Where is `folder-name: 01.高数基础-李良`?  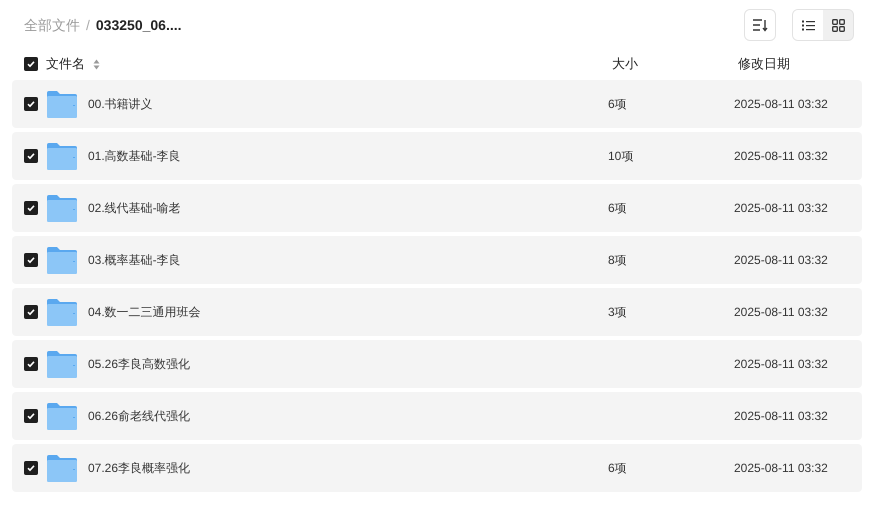 folder-name: 01.高数基础-李良 is located at coordinates (134, 156).